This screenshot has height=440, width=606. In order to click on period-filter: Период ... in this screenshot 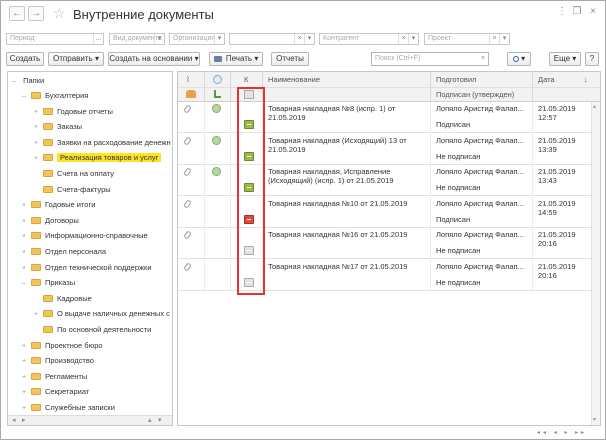, I will do `click(55, 39)`.